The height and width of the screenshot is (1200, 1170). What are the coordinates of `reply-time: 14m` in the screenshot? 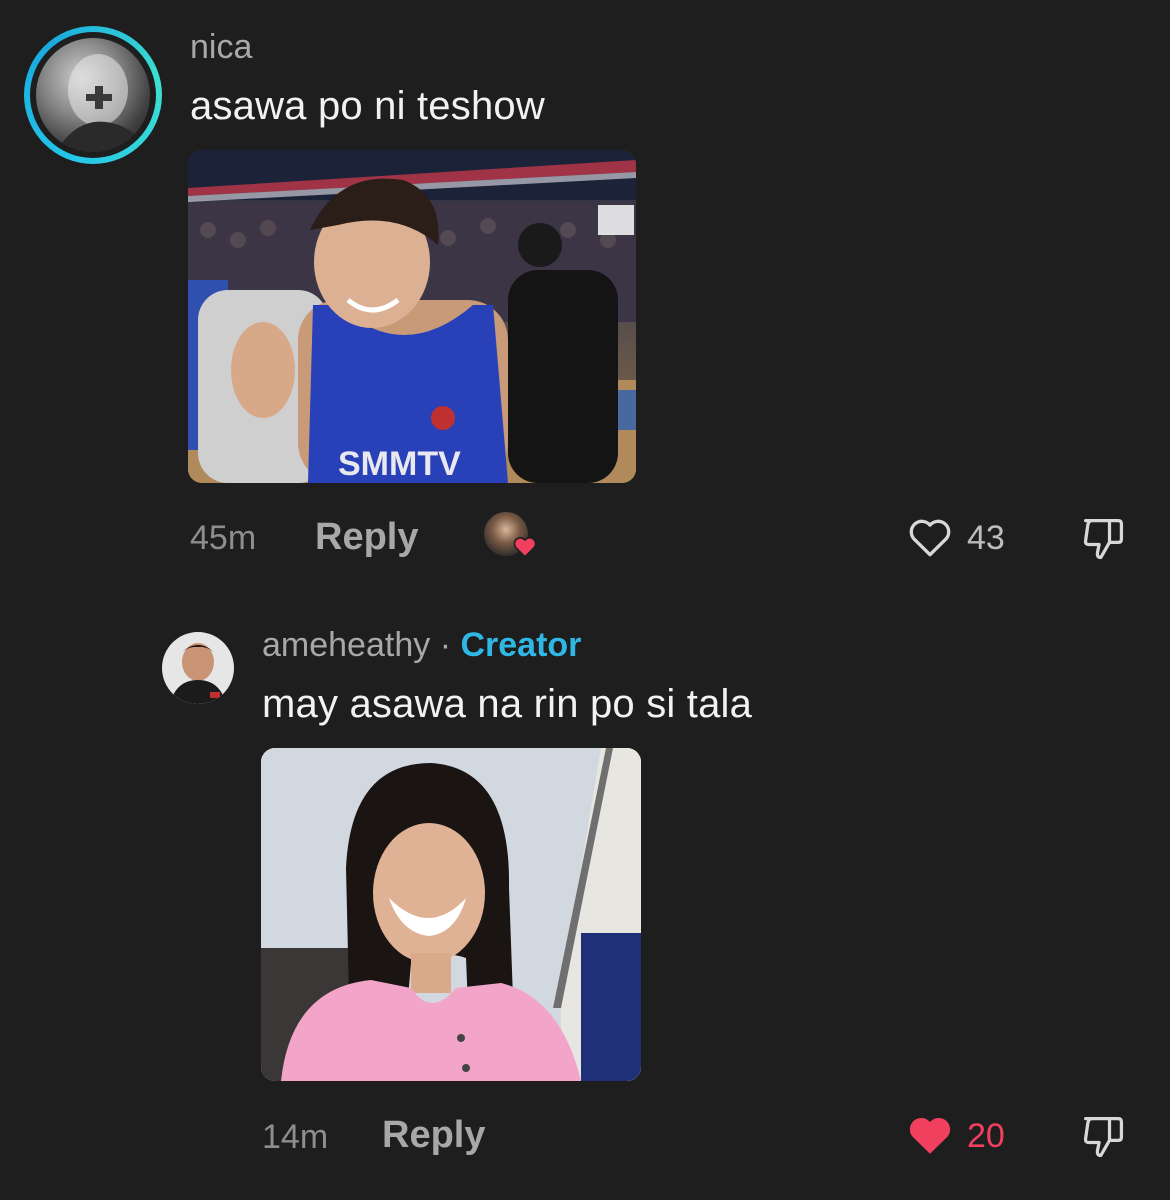 It's located at (295, 1137).